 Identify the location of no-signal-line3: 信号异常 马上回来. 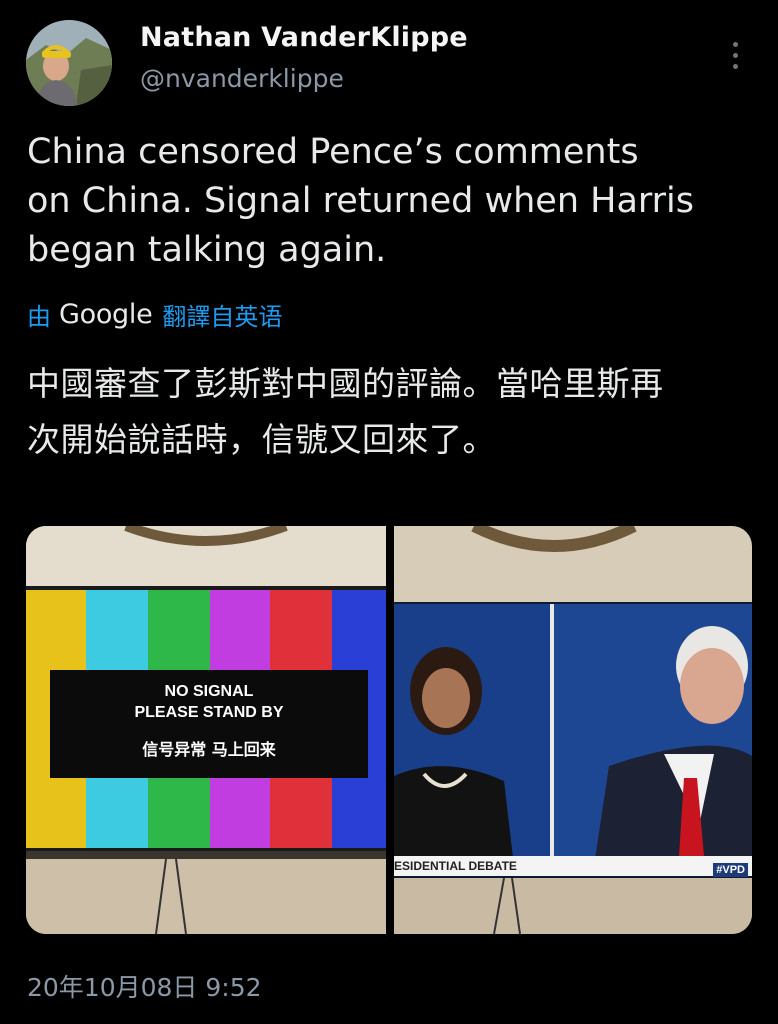
(209, 749).